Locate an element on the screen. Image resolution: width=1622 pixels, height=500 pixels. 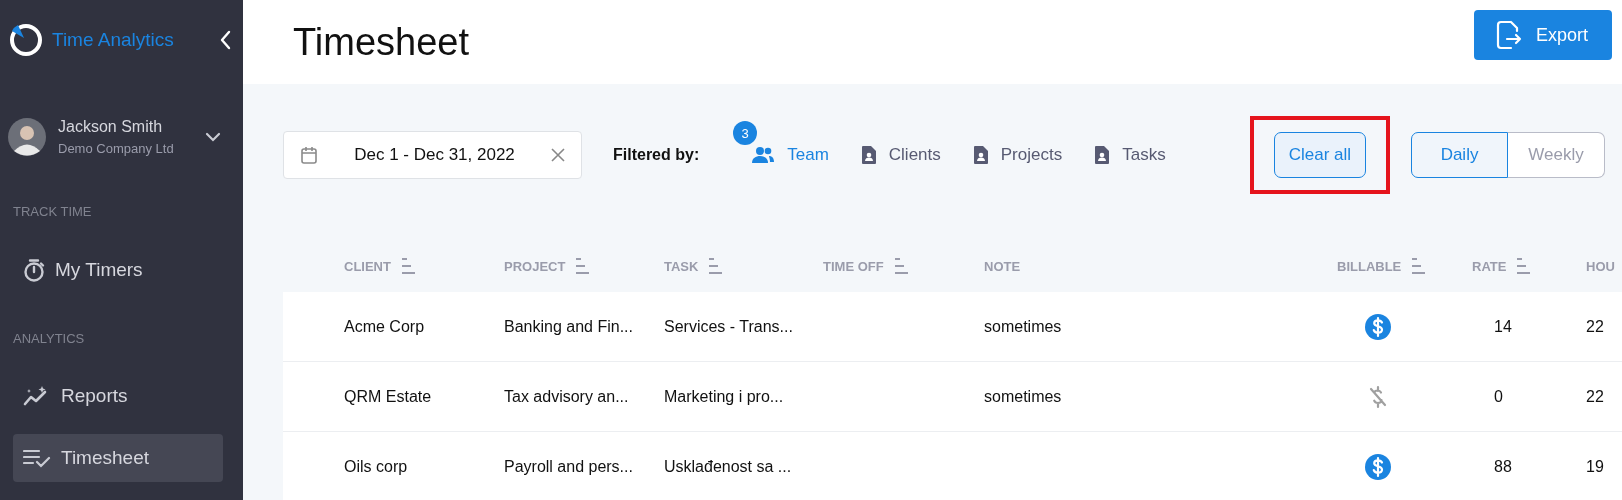
column-header: HOU is located at coordinates (1600, 266).